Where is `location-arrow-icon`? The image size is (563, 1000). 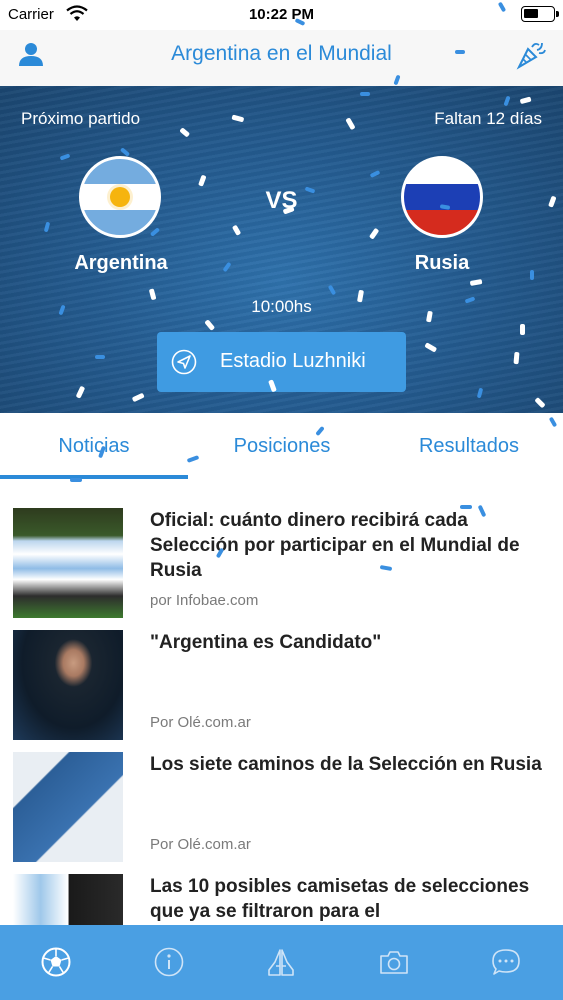
location-arrow-icon is located at coordinates (184, 362).